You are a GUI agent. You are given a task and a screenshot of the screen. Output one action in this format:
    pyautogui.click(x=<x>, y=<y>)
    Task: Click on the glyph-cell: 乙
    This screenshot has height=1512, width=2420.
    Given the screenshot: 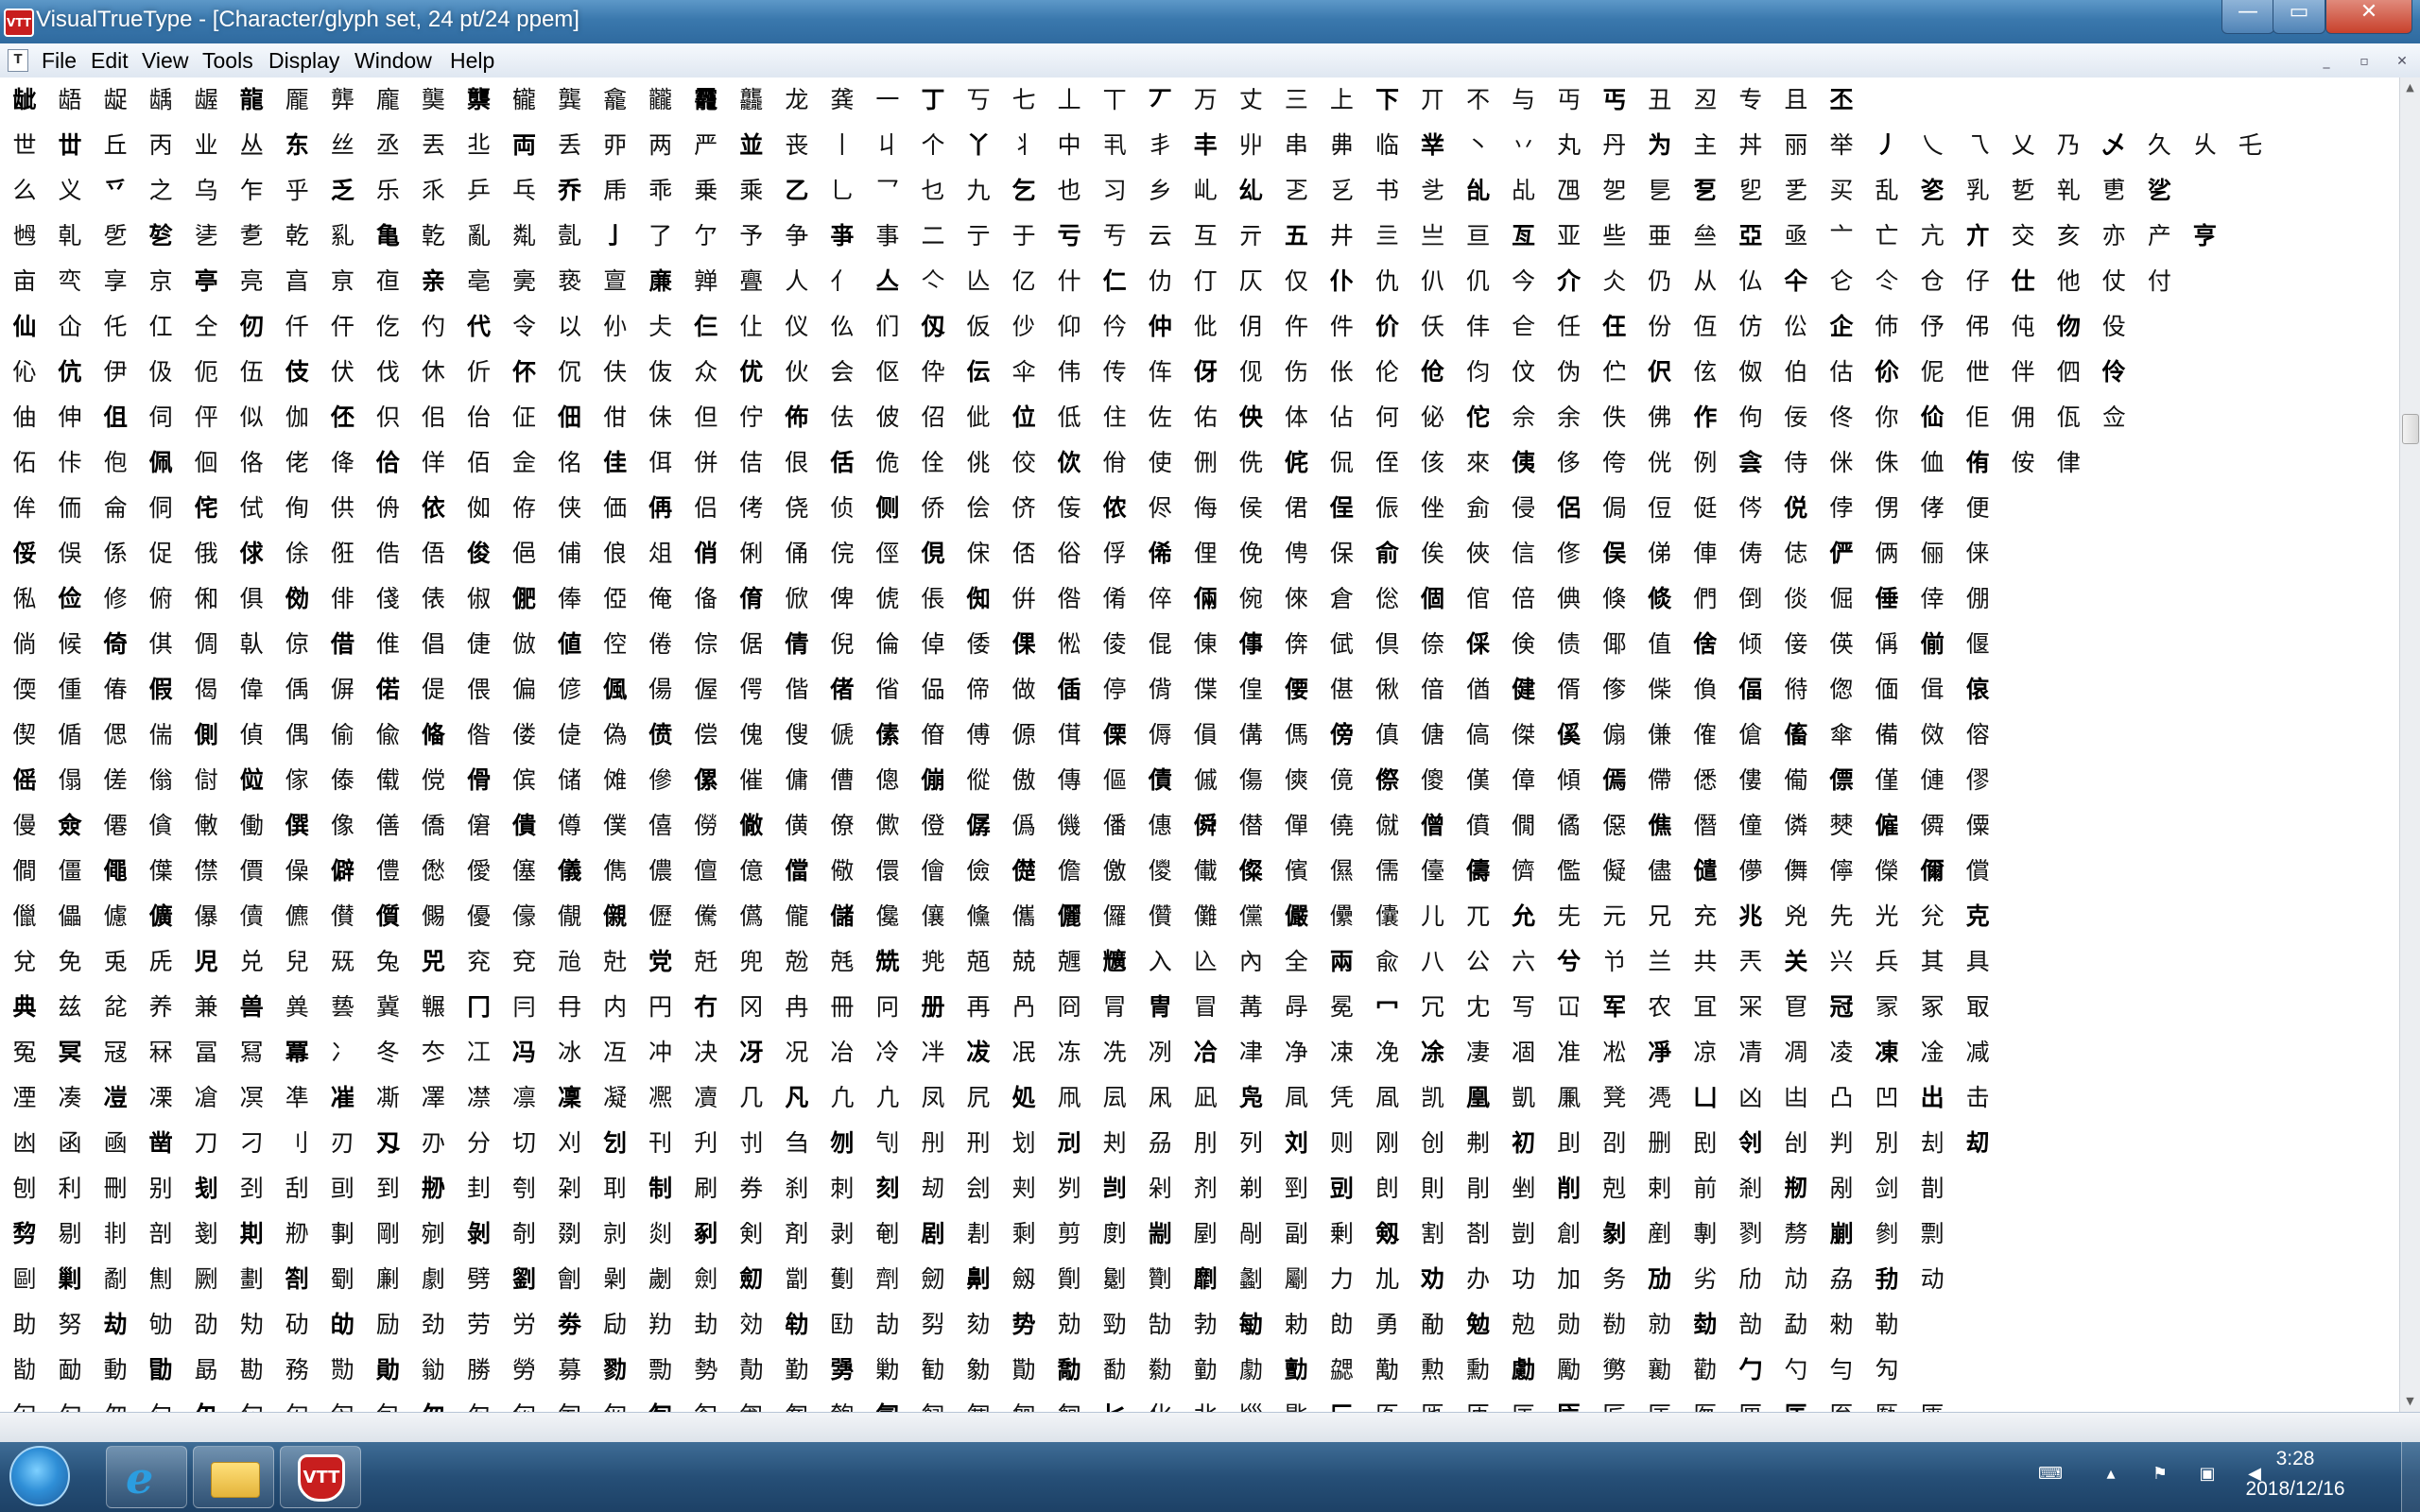 What is the action you would take?
    pyautogui.click(x=797, y=191)
    